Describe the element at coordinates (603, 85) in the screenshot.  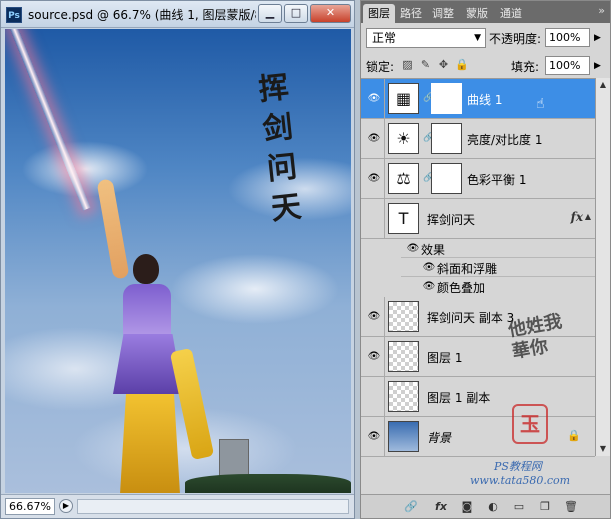
I see `scroll-up-icon: ▲` at that location.